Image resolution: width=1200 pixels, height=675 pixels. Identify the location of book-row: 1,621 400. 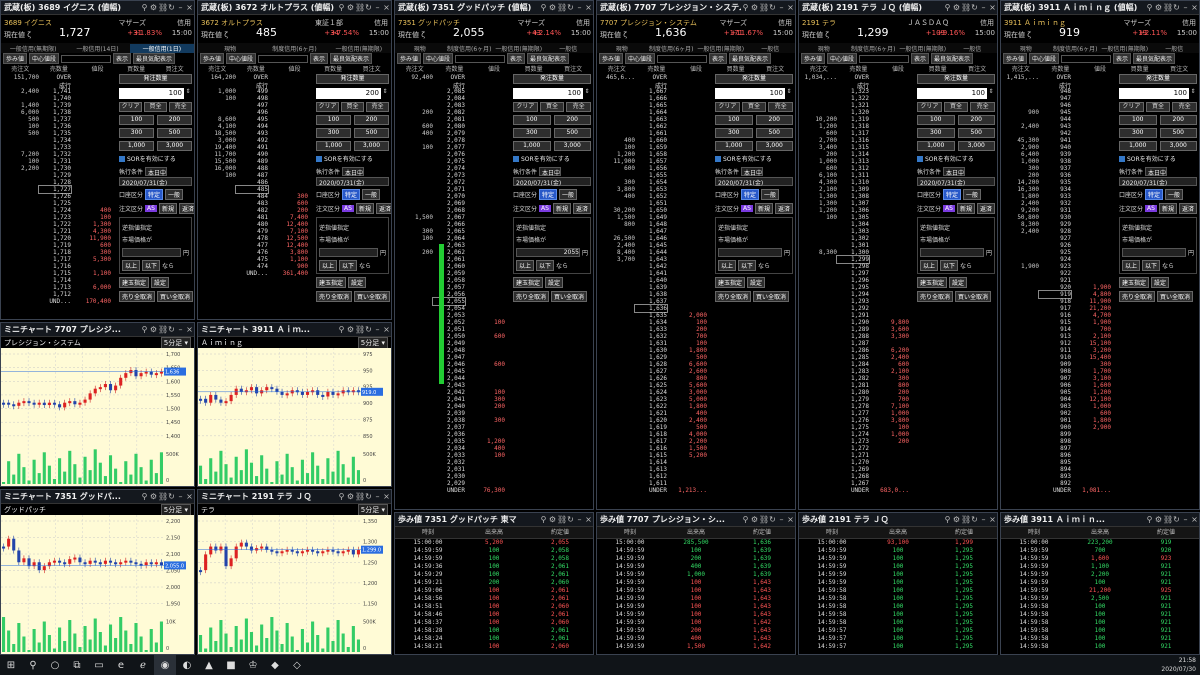
(654, 413).